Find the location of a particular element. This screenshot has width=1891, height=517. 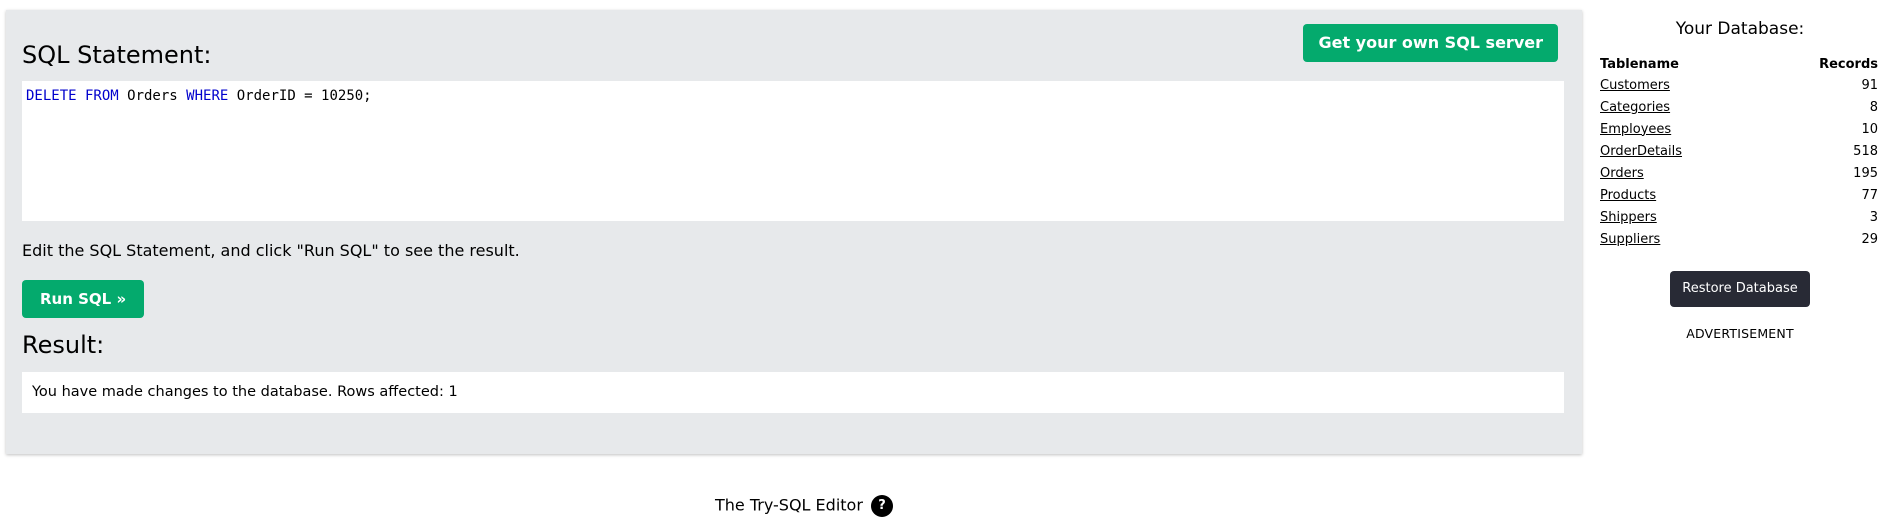

records-count: 518 is located at coordinates (1865, 151).